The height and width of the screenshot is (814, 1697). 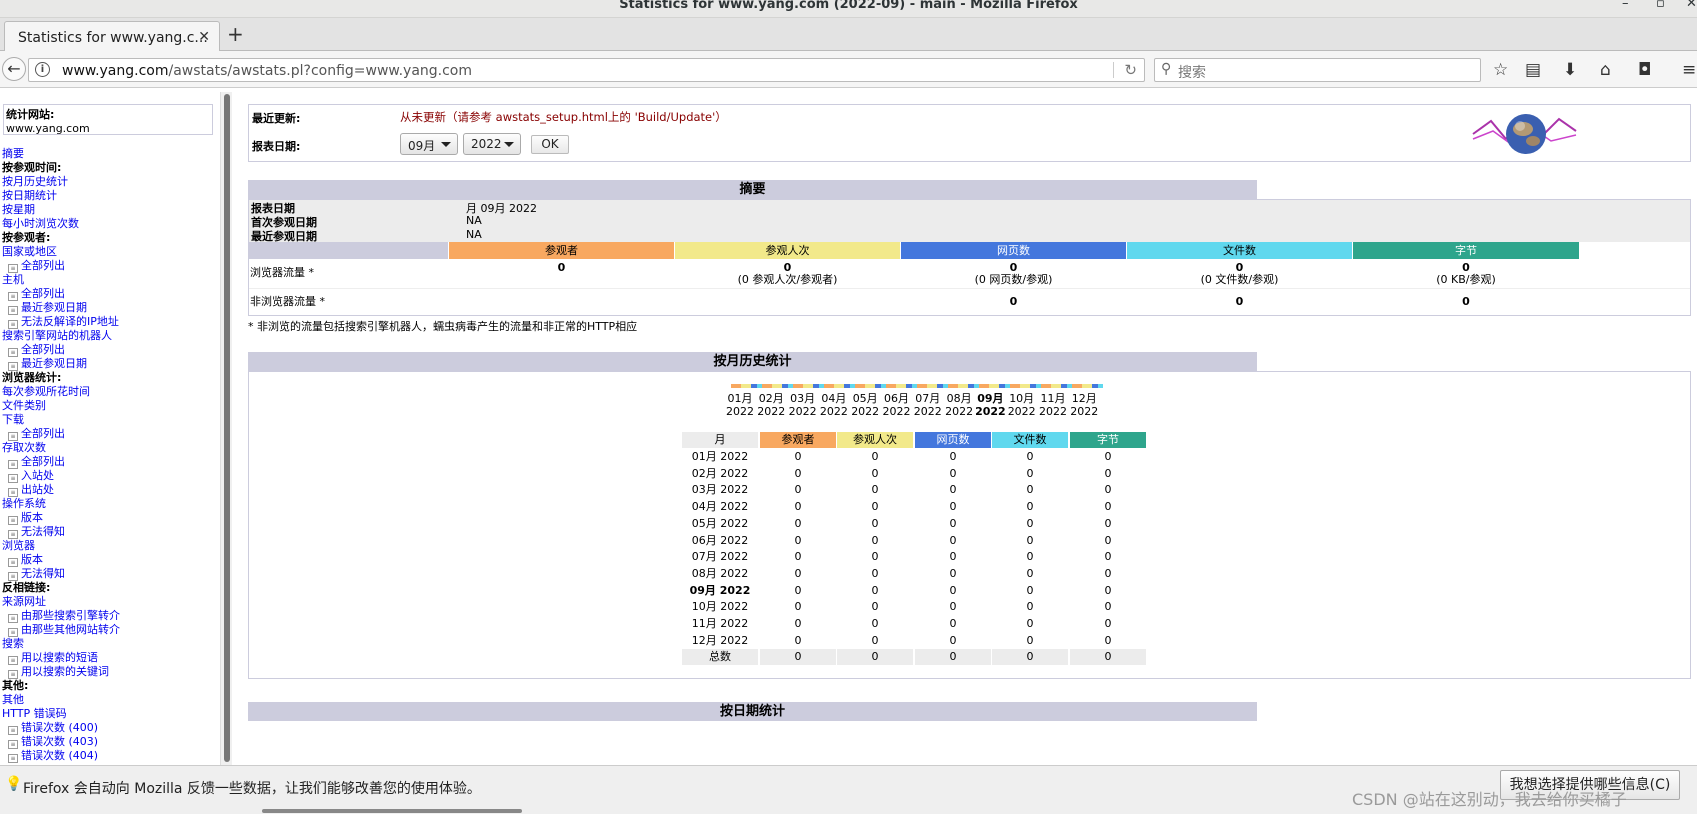 What do you see at coordinates (1239, 279) in the screenshot?
I see `ratio: (0 文件数/参观)` at bounding box center [1239, 279].